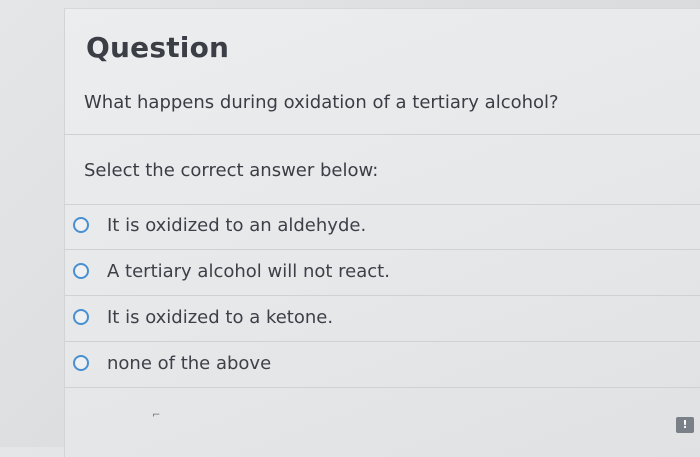 The width and height of the screenshot is (700, 457). Describe the element at coordinates (381, 225) in the screenshot. I see `answer-option-1: It is oxidized to an aldehyde.` at that location.